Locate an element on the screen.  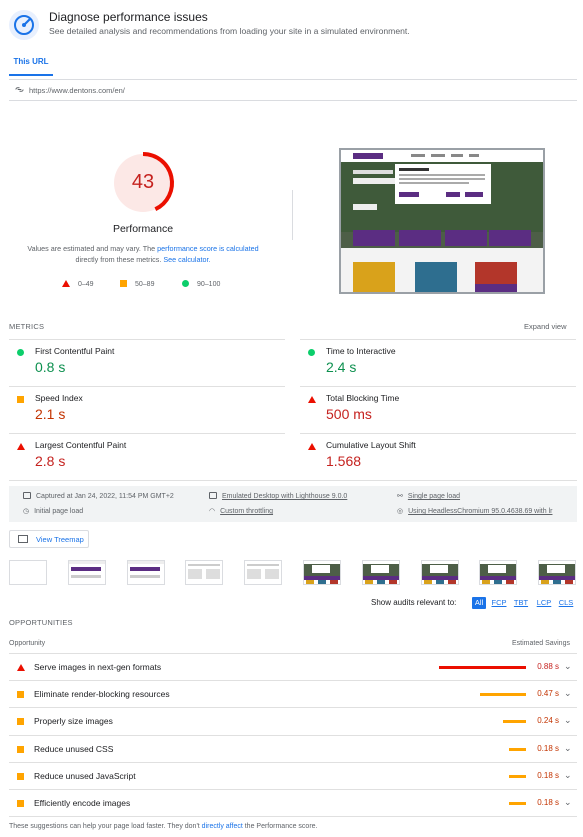
metric-largest-contentful-paint: Largest Contentful Paint 2.8 s is located at coordinates (147, 456).